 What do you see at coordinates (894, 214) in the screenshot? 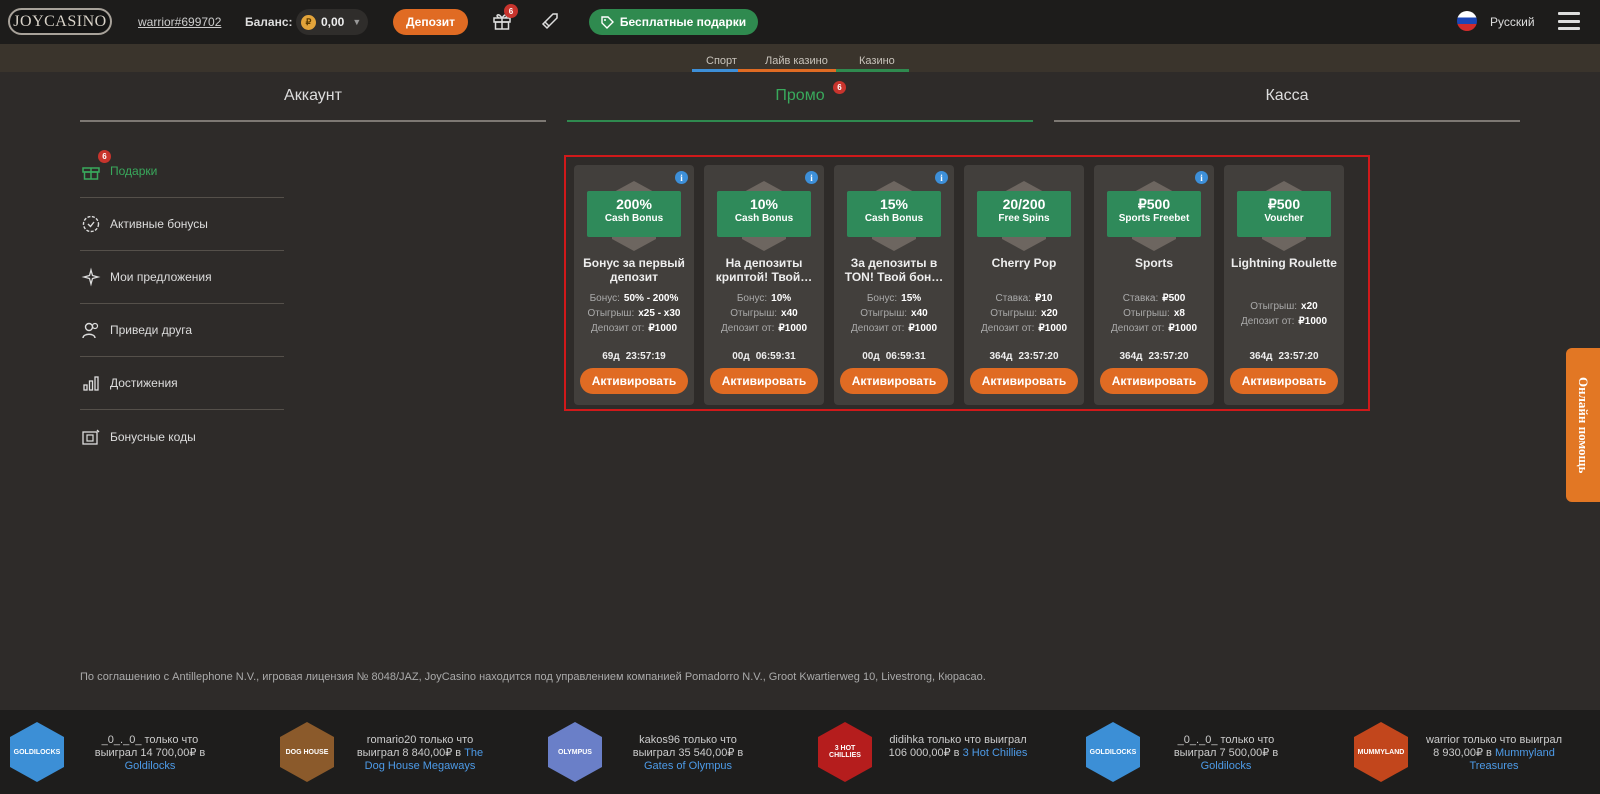
I see `bonus-ribbon: 15% Cash Bonus` at bounding box center [894, 214].